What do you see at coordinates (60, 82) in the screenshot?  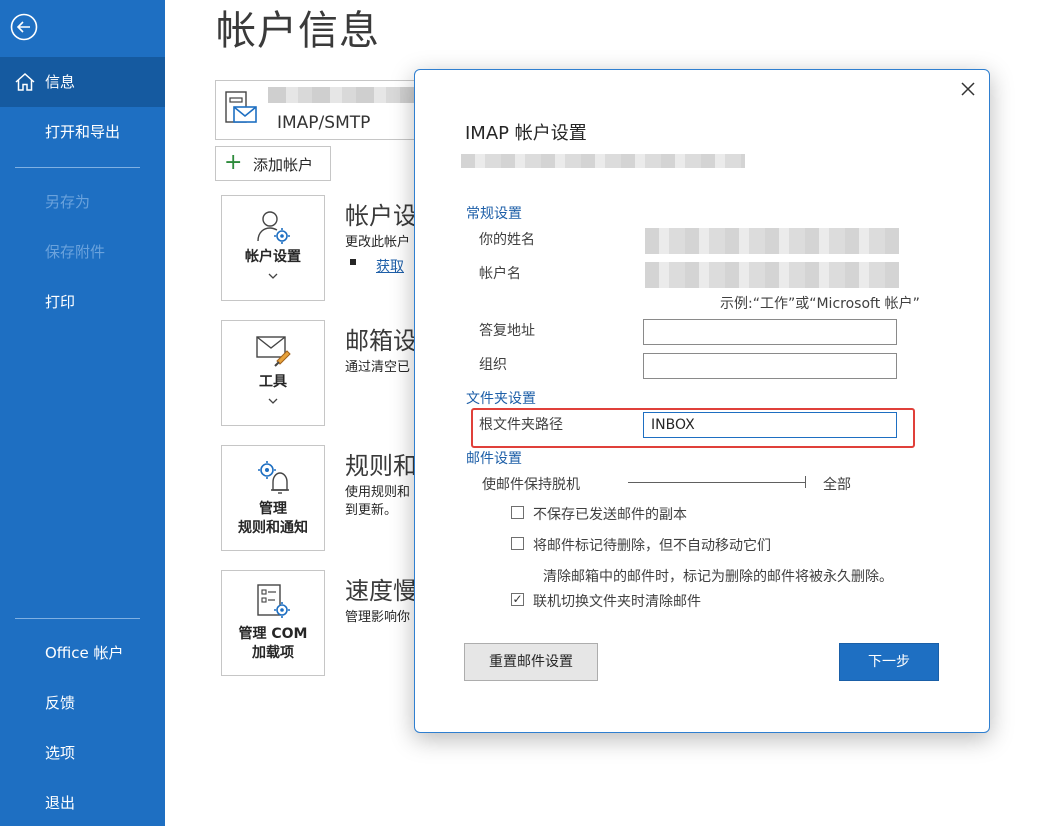 I see `sidebar-item-info-label: 信息` at bounding box center [60, 82].